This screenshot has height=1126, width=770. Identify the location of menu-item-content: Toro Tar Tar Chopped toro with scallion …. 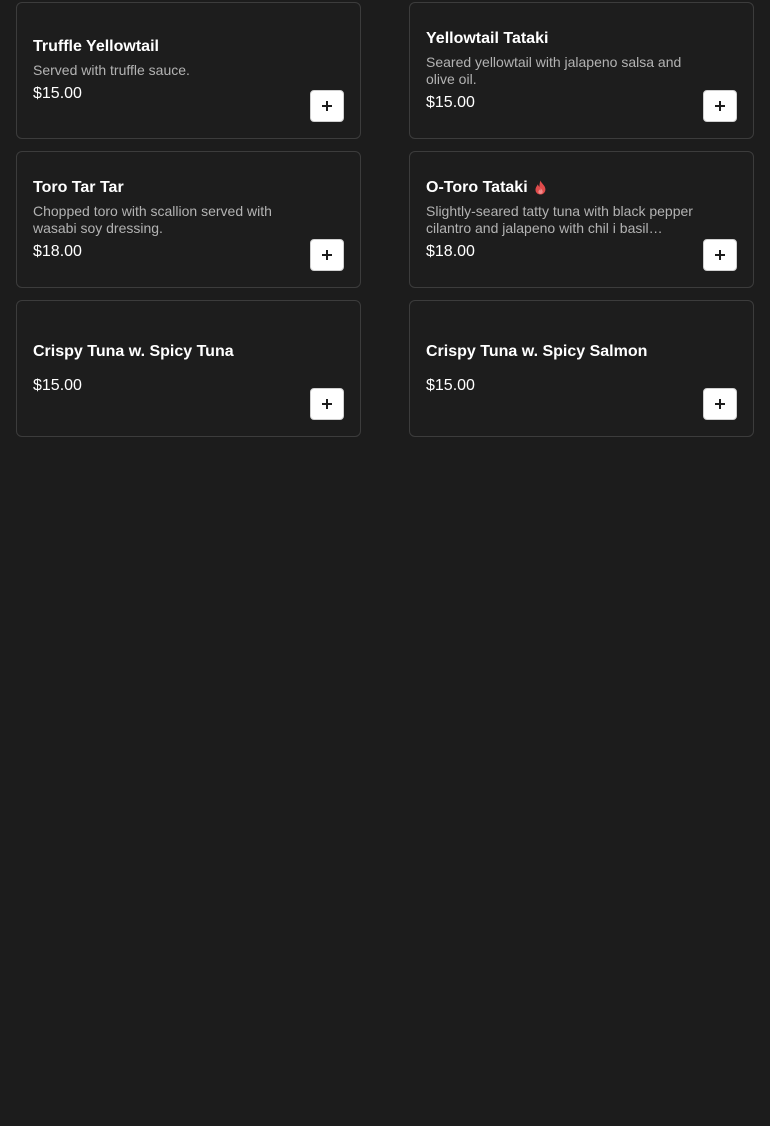
(171, 219).